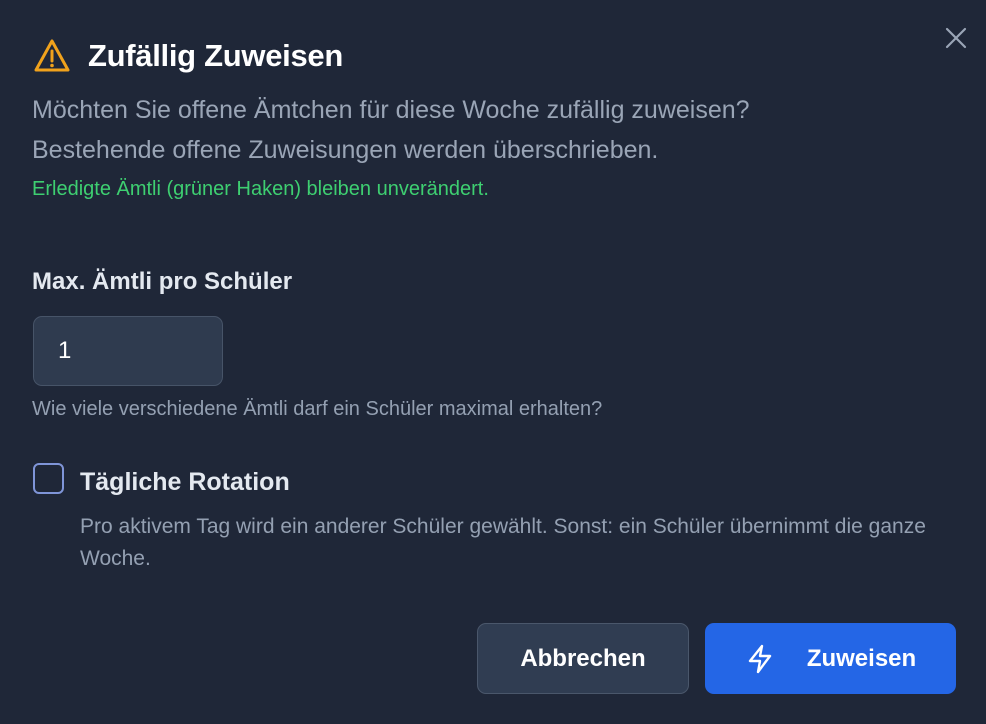 Image resolution: width=986 pixels, height=724 pixels. Describe the element at coordinates (128, 351) in the screenshot. I see `max-per-student-input` at that location.